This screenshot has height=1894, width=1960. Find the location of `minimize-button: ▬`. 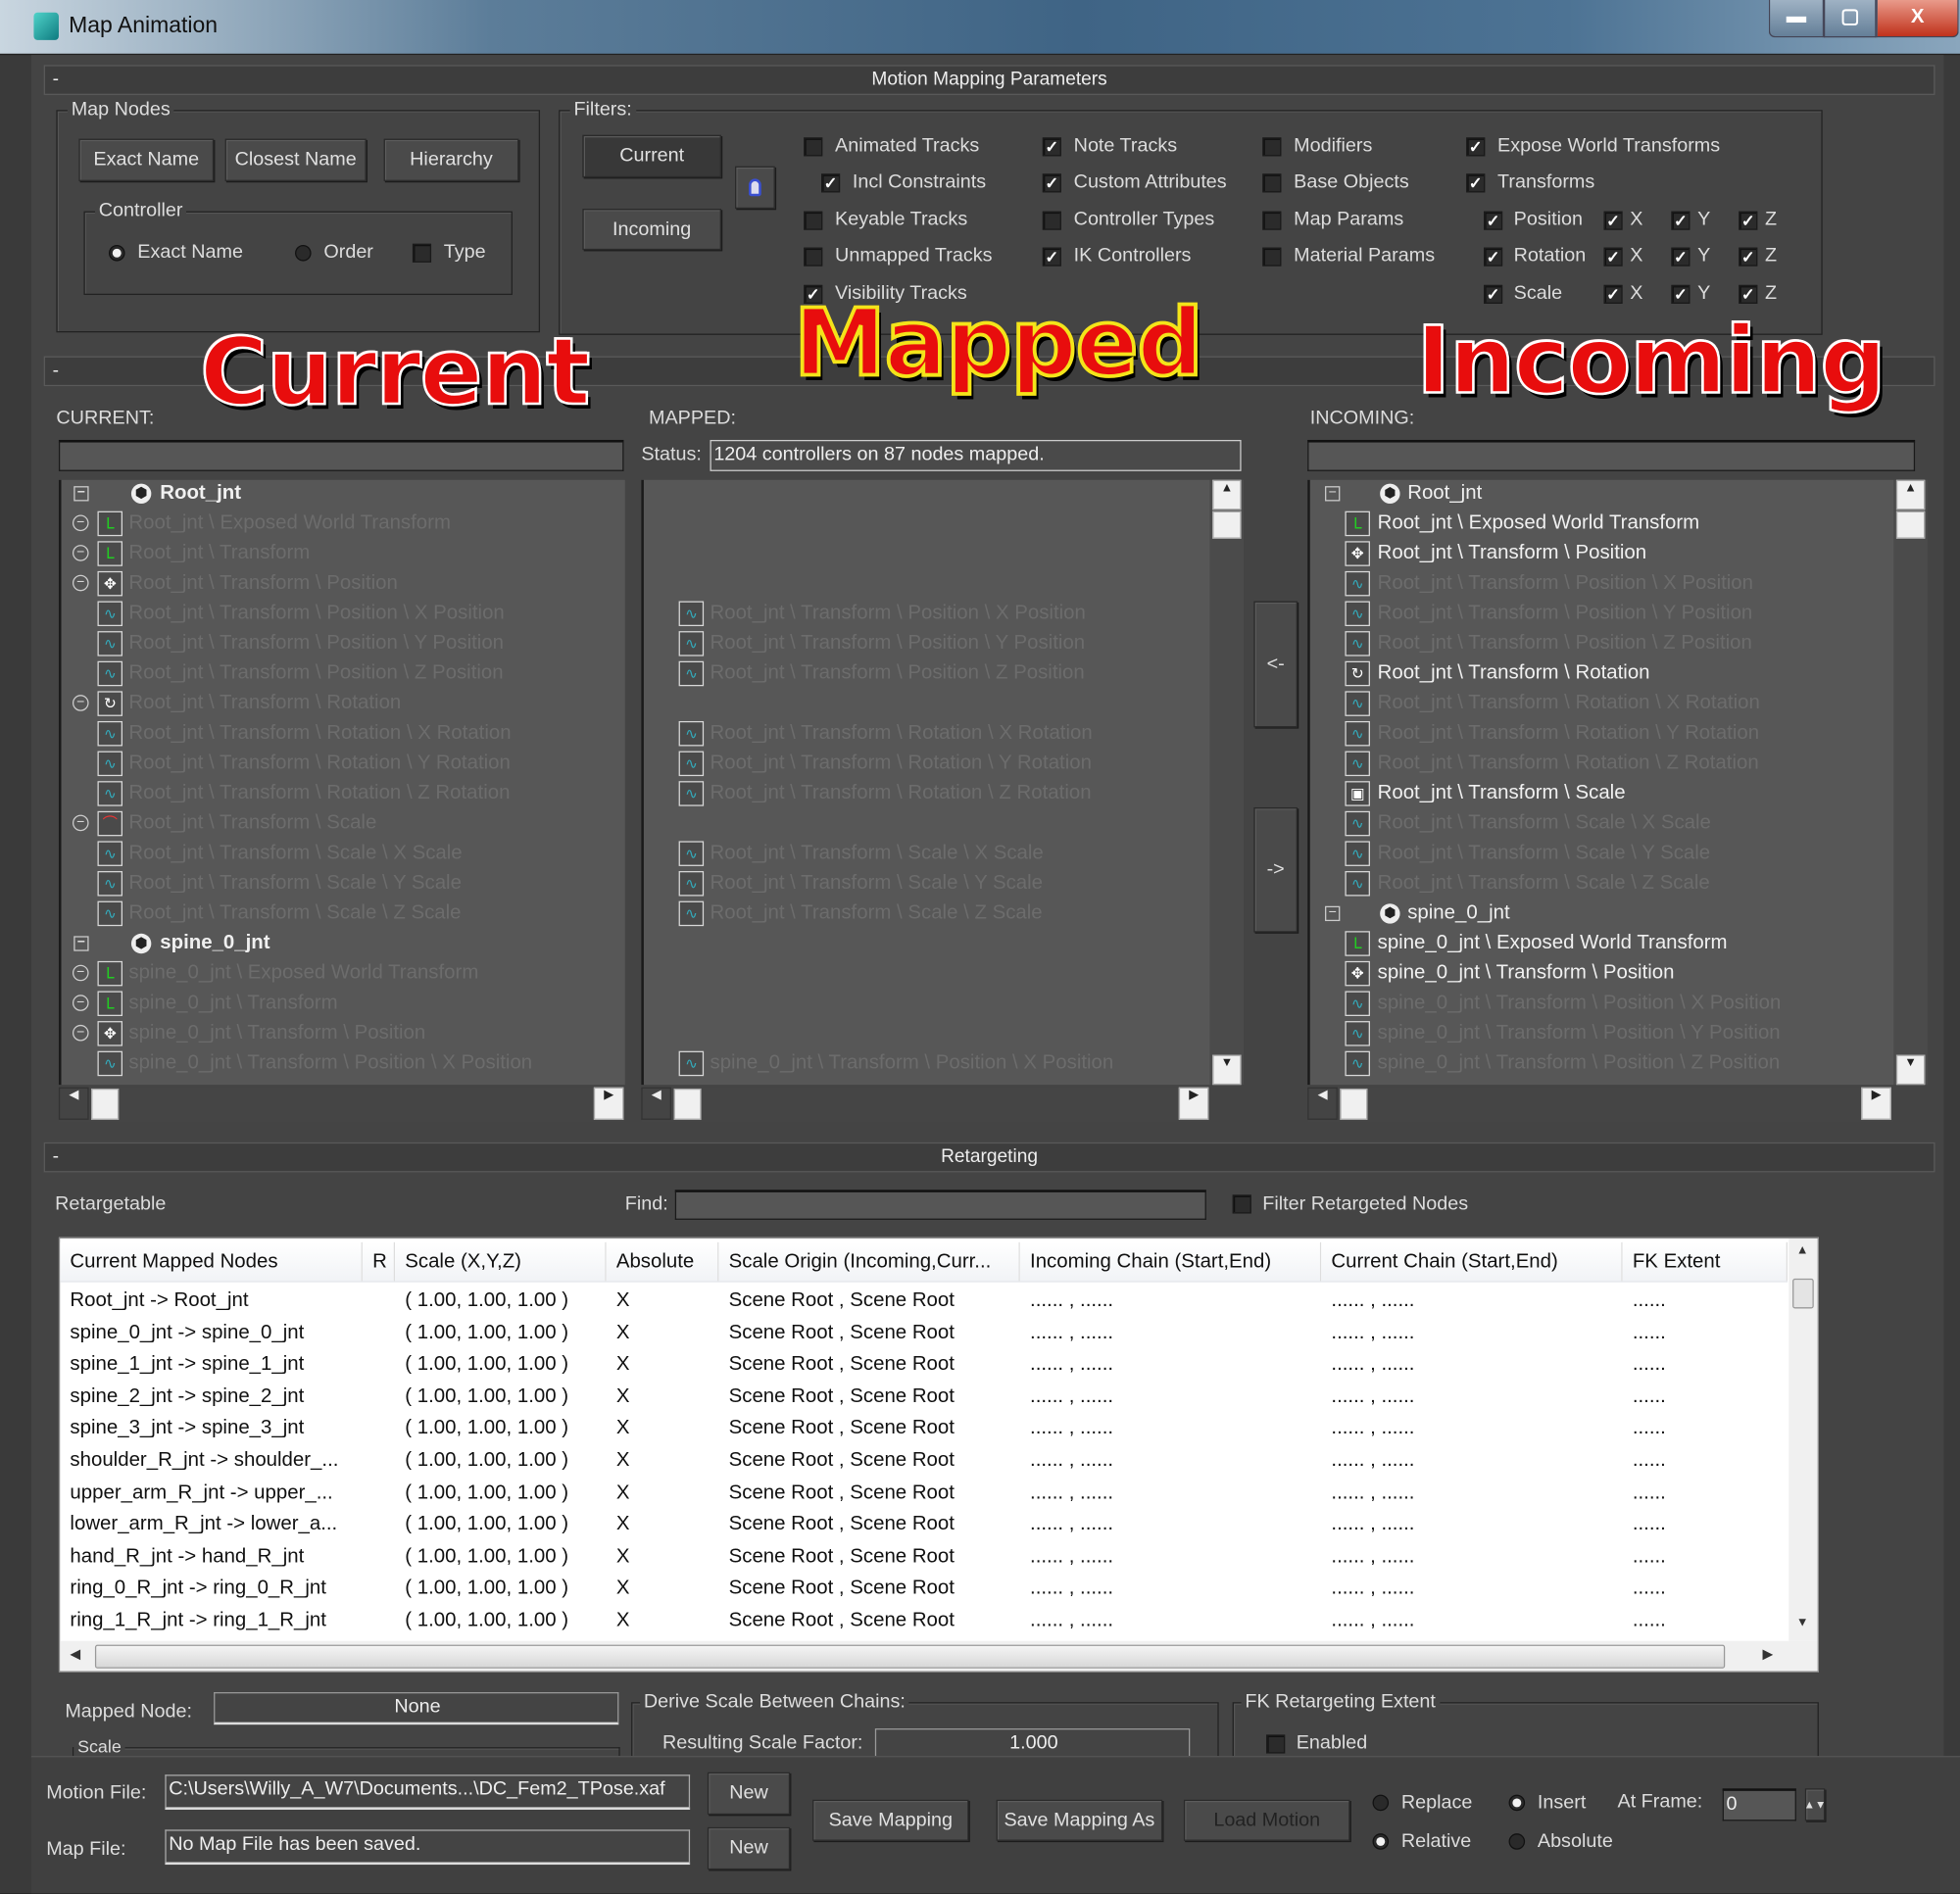

minimize-button: ▬ is located at coordinates (1796, 19).